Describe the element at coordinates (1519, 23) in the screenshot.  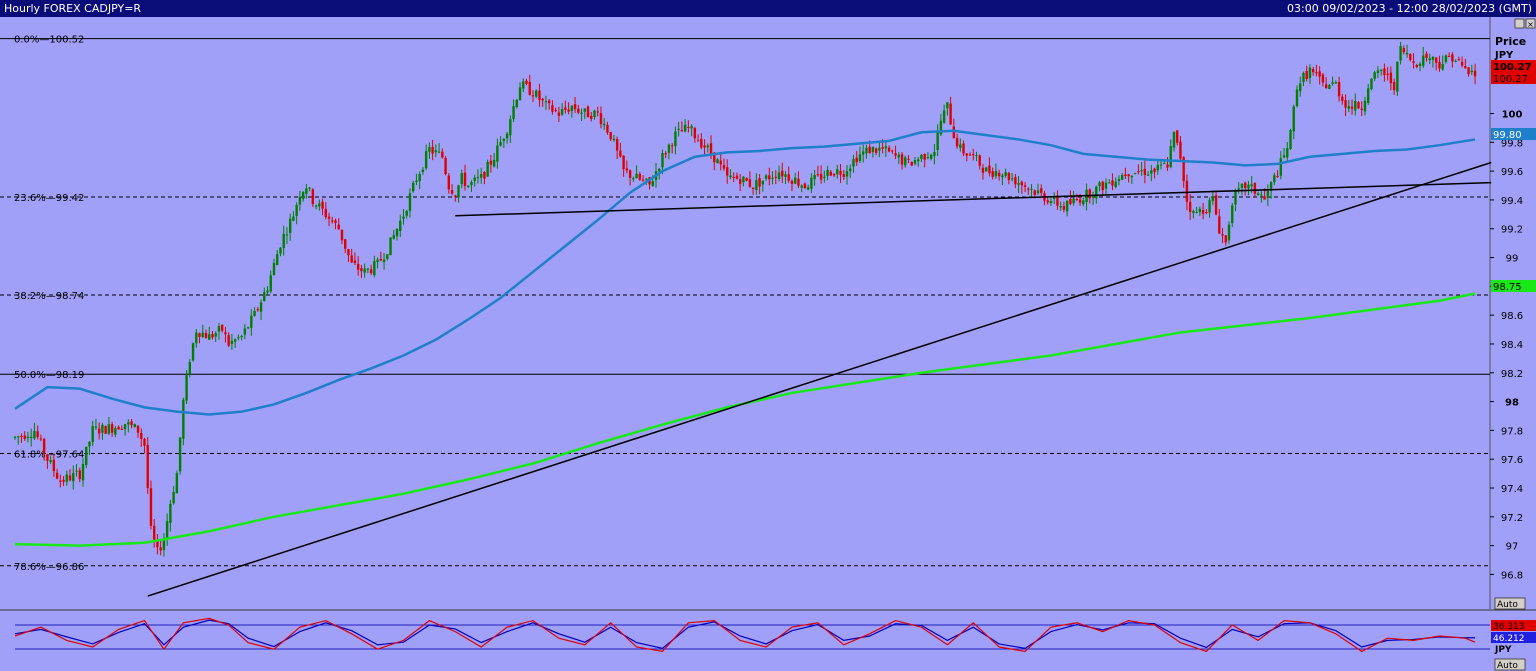
I see `minimize-button` at that location.